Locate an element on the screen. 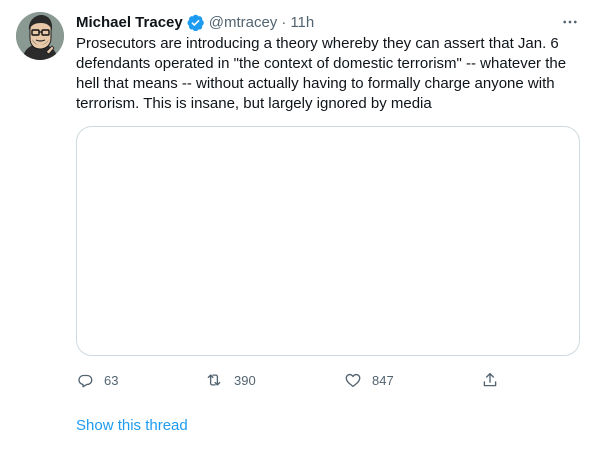  more-options-button is located at coordinates (570, 22).